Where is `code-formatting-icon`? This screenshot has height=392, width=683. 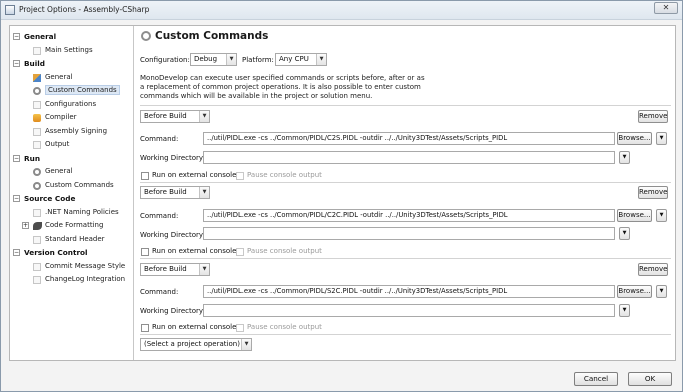 code-formatting-icon is located at coordinates (37, 226).